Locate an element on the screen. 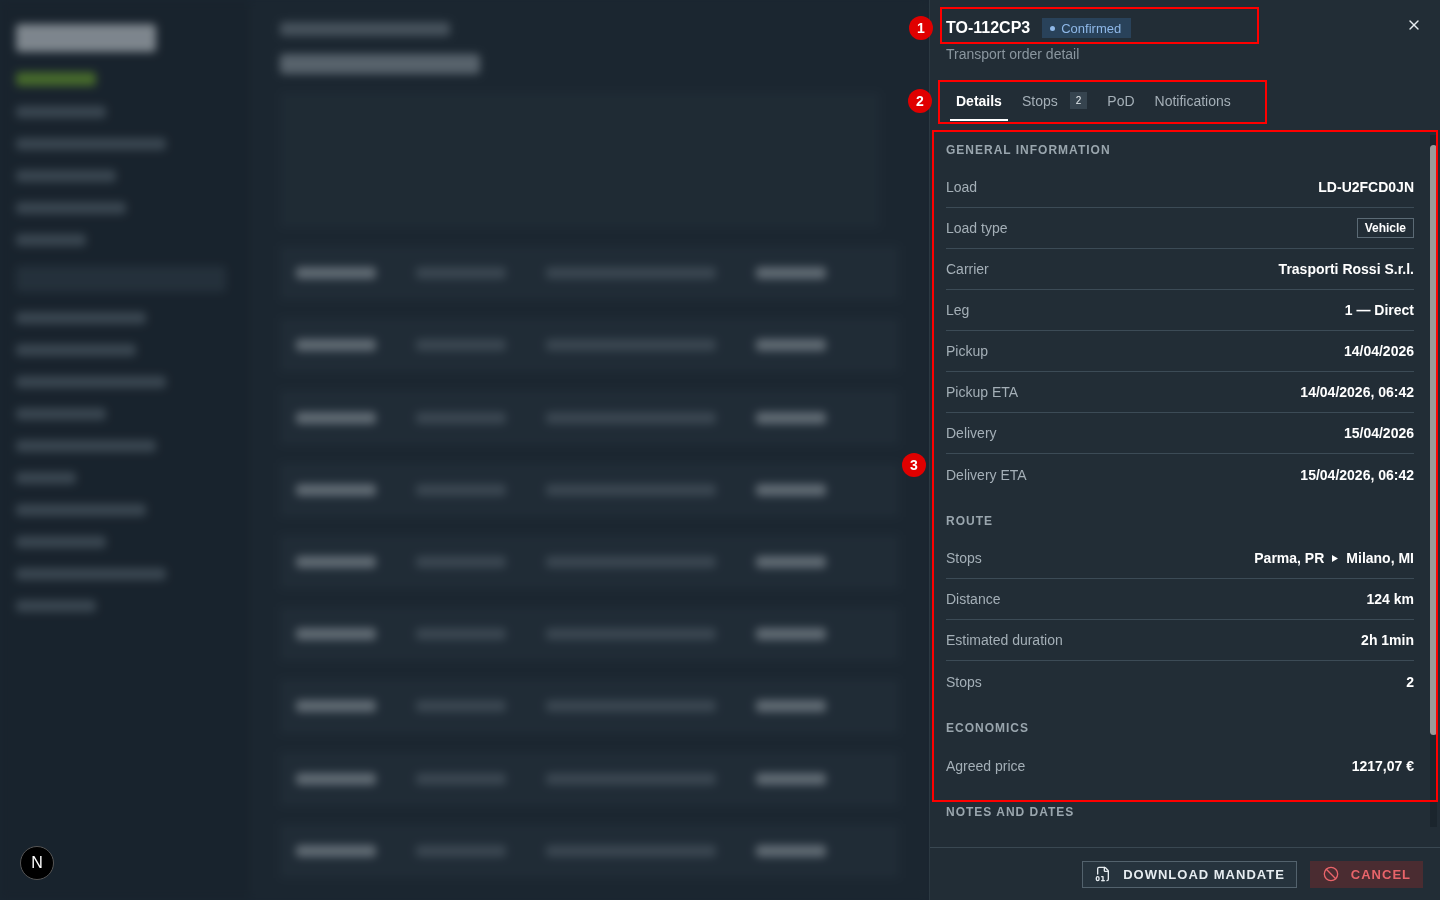 This screenshot has height=900, width=1440. drawer-title: TO-112CP3 is located at coordinates (988, 28).